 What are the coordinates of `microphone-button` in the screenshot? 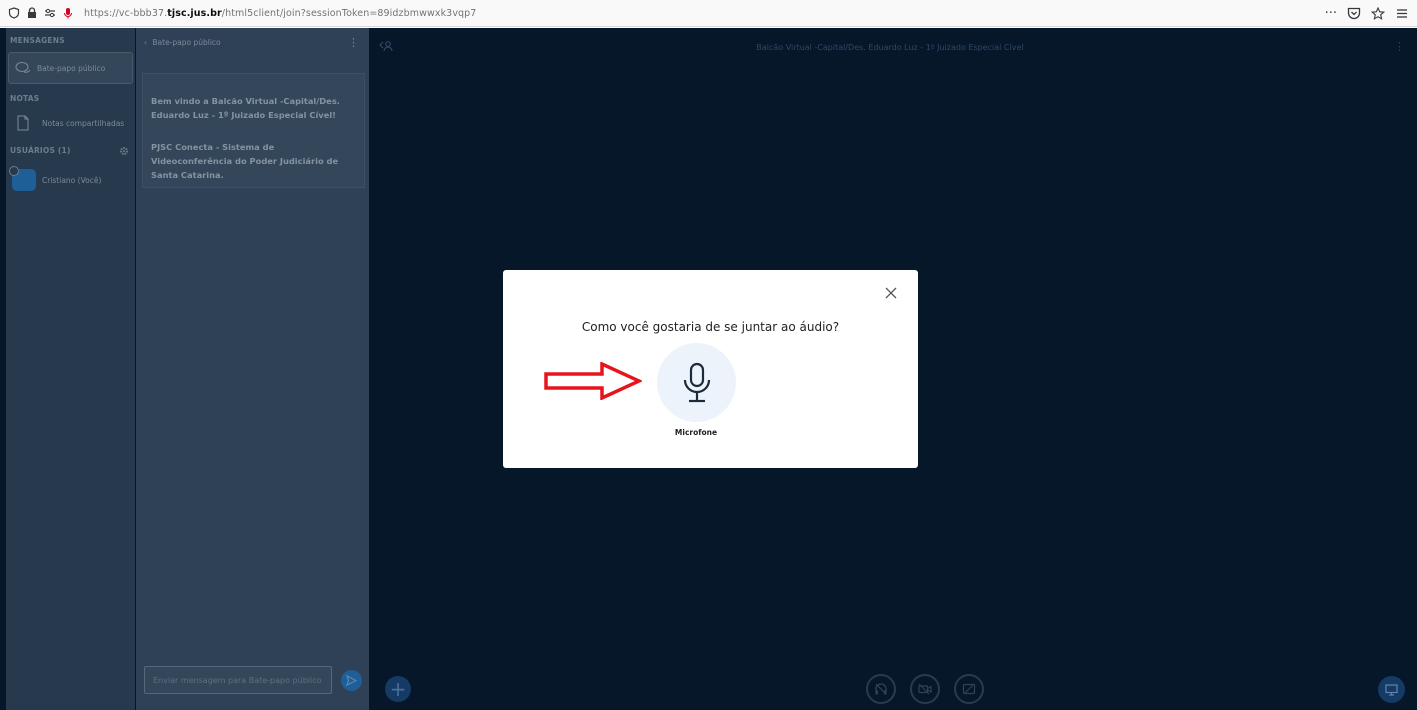 It's located at (696, 382).